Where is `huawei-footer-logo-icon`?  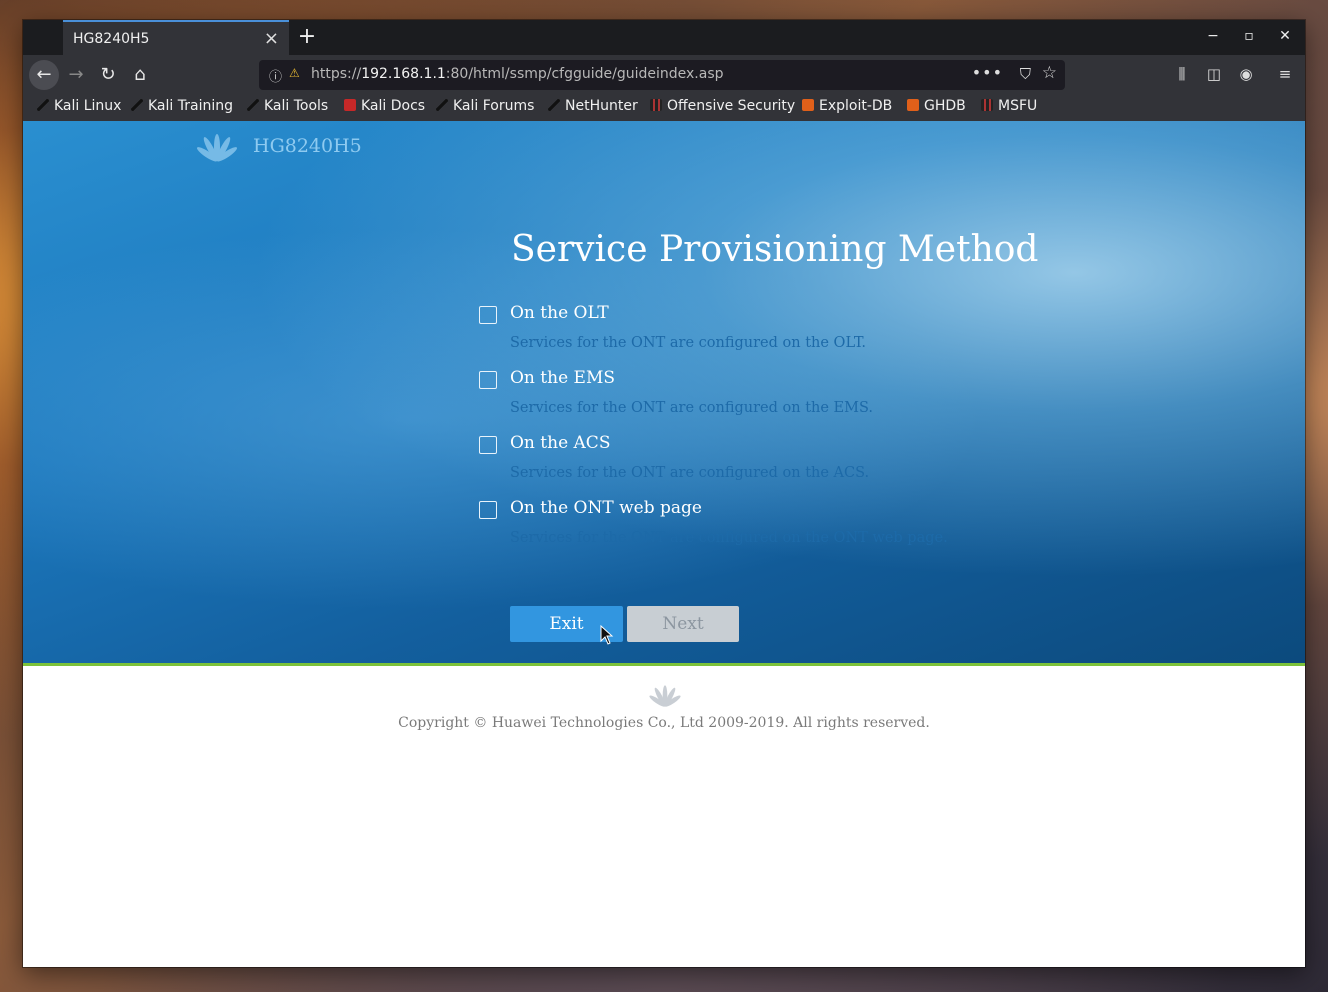
huawei-footer-logo-icon is located at coordinates (665, 696).